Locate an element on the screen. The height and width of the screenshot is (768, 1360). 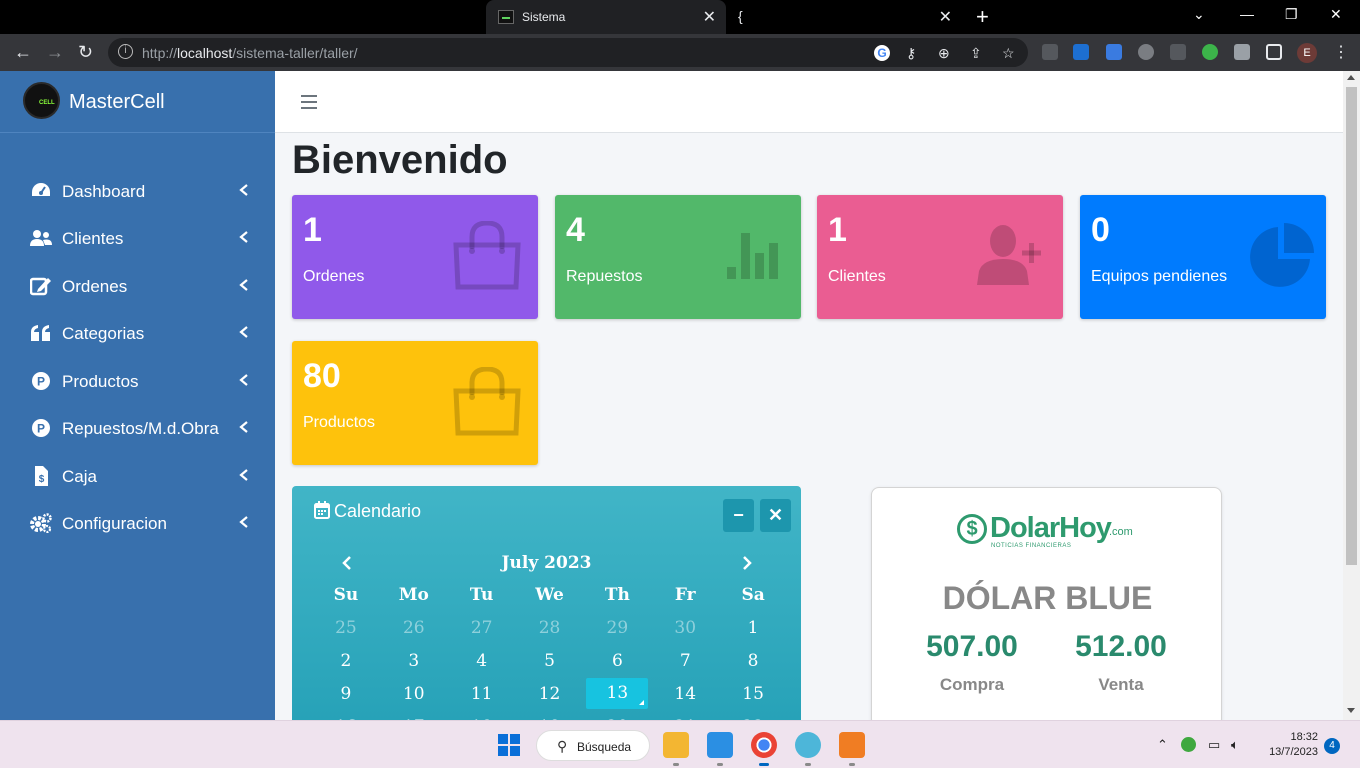
calendar-collapse-button: − is located at coordinates (738, 515).